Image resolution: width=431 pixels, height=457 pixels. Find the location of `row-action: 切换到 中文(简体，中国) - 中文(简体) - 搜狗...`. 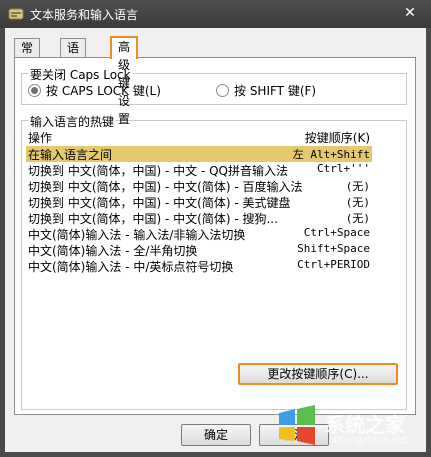

row-action: 切换到 中文(简体，中国) - 中文(简体) - 搜狗... is located at coordinates (153, 219).